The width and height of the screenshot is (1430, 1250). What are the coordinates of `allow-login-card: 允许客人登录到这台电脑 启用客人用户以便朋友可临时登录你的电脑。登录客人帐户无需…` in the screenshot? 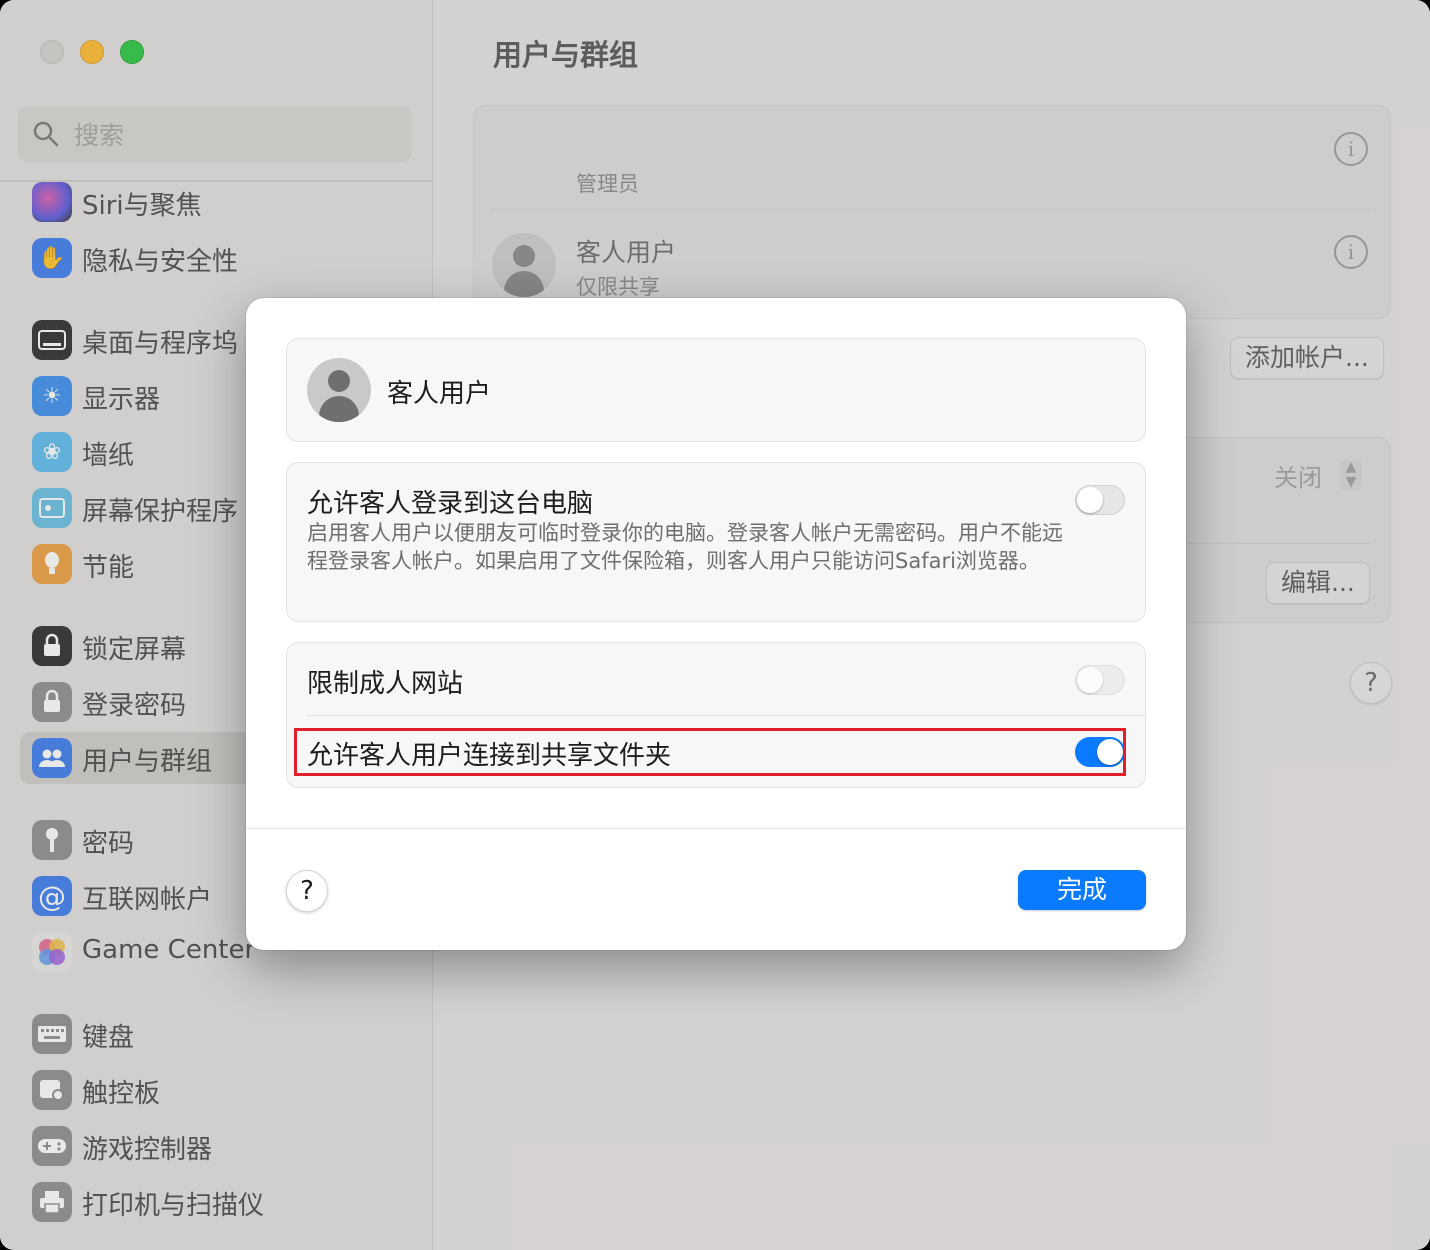 It's located at (716, 542).